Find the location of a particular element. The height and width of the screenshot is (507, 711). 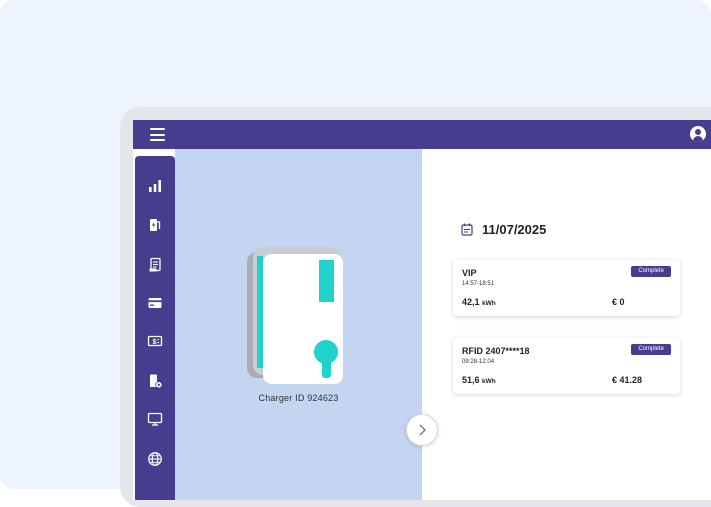

sidebar-item-analytics is located at coordinates (155, 186).